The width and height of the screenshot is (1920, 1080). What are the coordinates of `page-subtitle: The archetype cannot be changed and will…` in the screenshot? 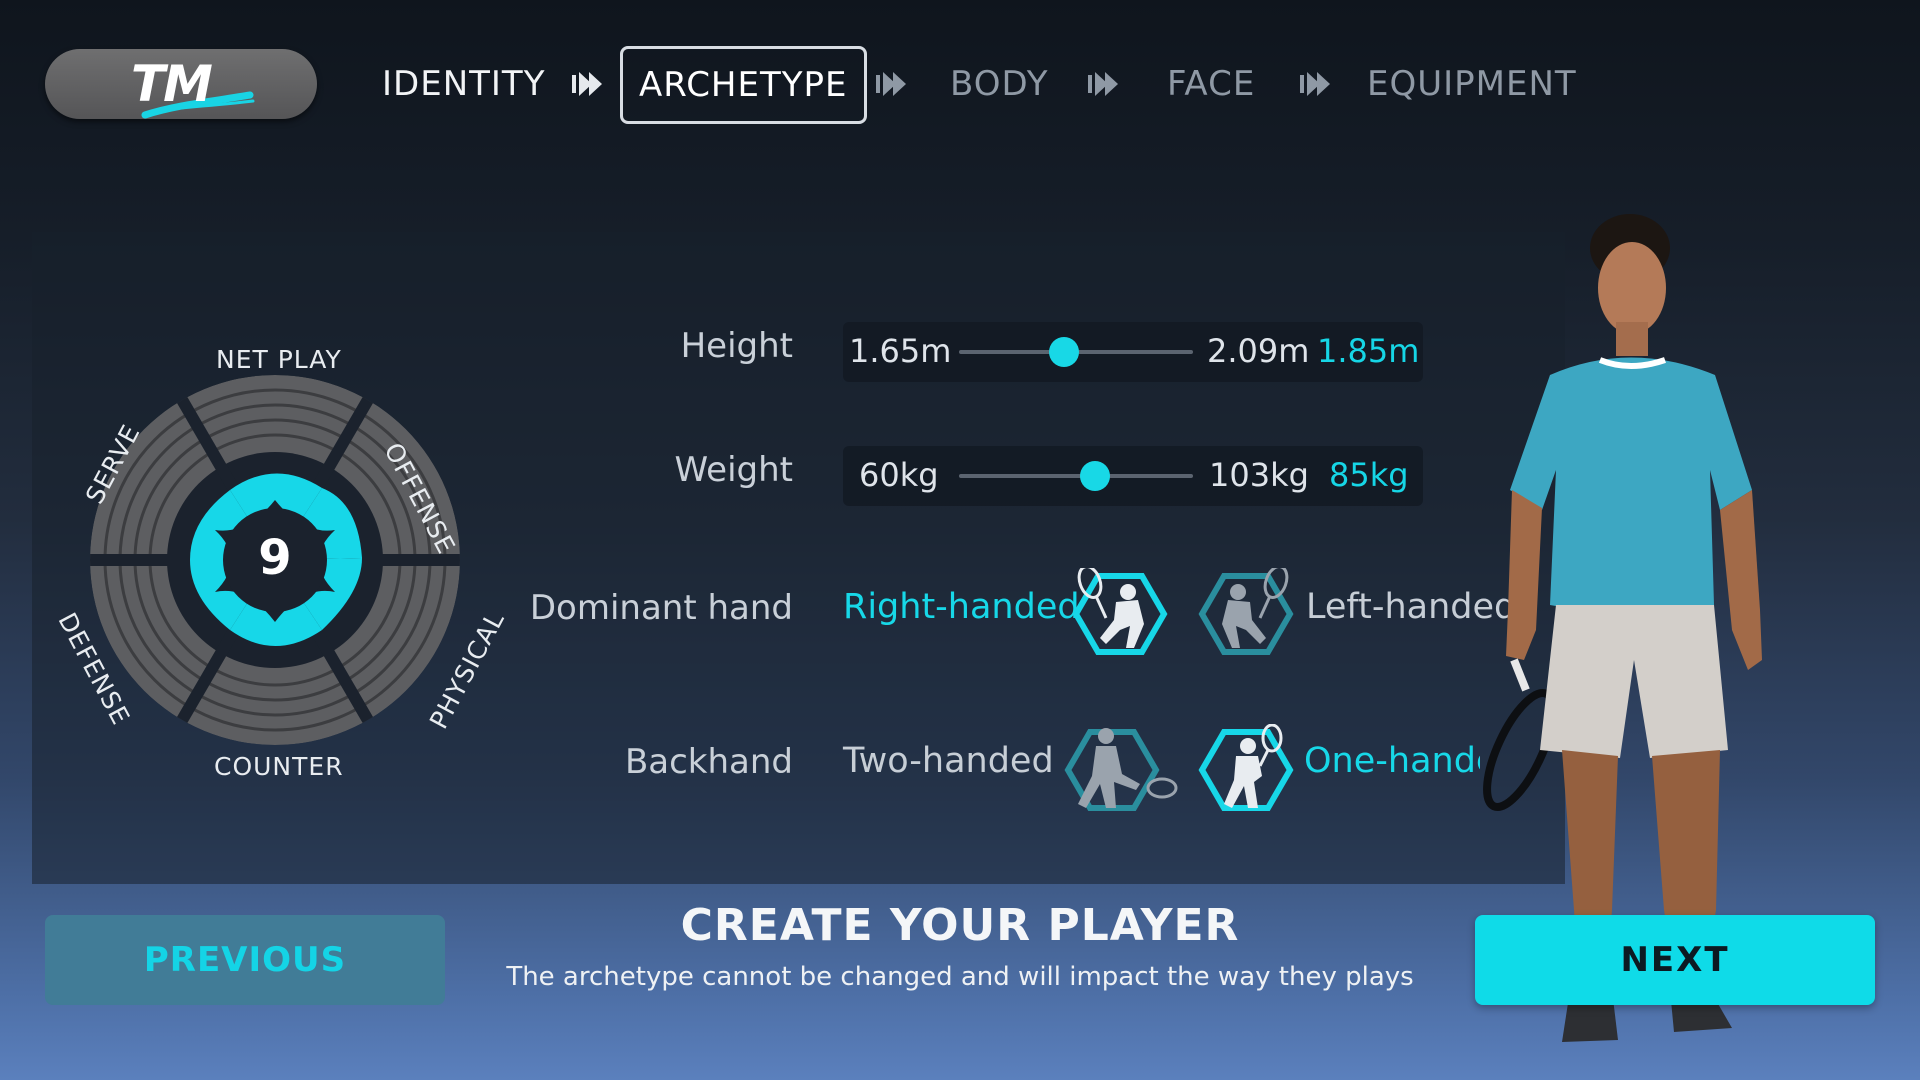 It's located at (960, 977).